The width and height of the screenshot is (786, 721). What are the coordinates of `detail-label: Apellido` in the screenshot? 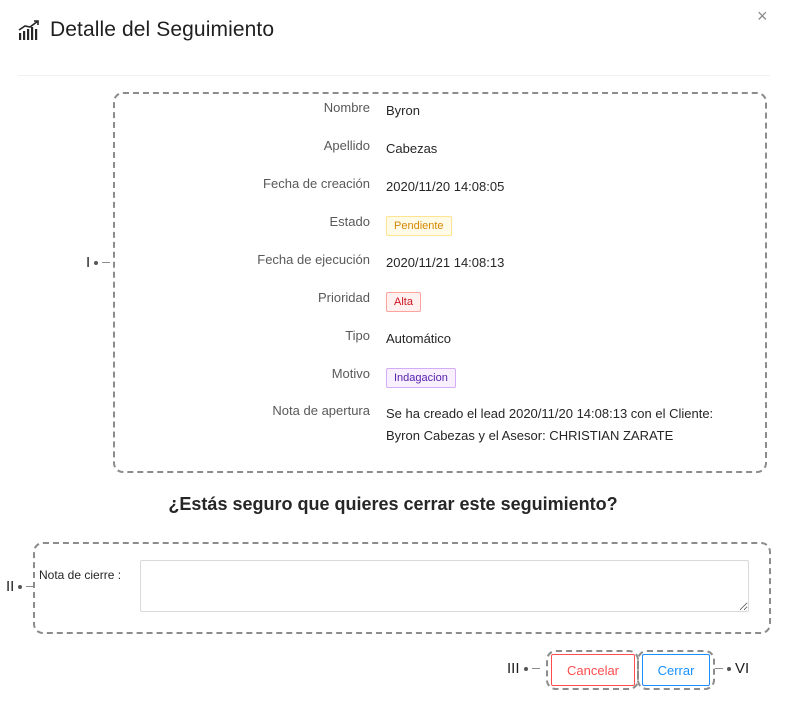 It's located at (346, 145).